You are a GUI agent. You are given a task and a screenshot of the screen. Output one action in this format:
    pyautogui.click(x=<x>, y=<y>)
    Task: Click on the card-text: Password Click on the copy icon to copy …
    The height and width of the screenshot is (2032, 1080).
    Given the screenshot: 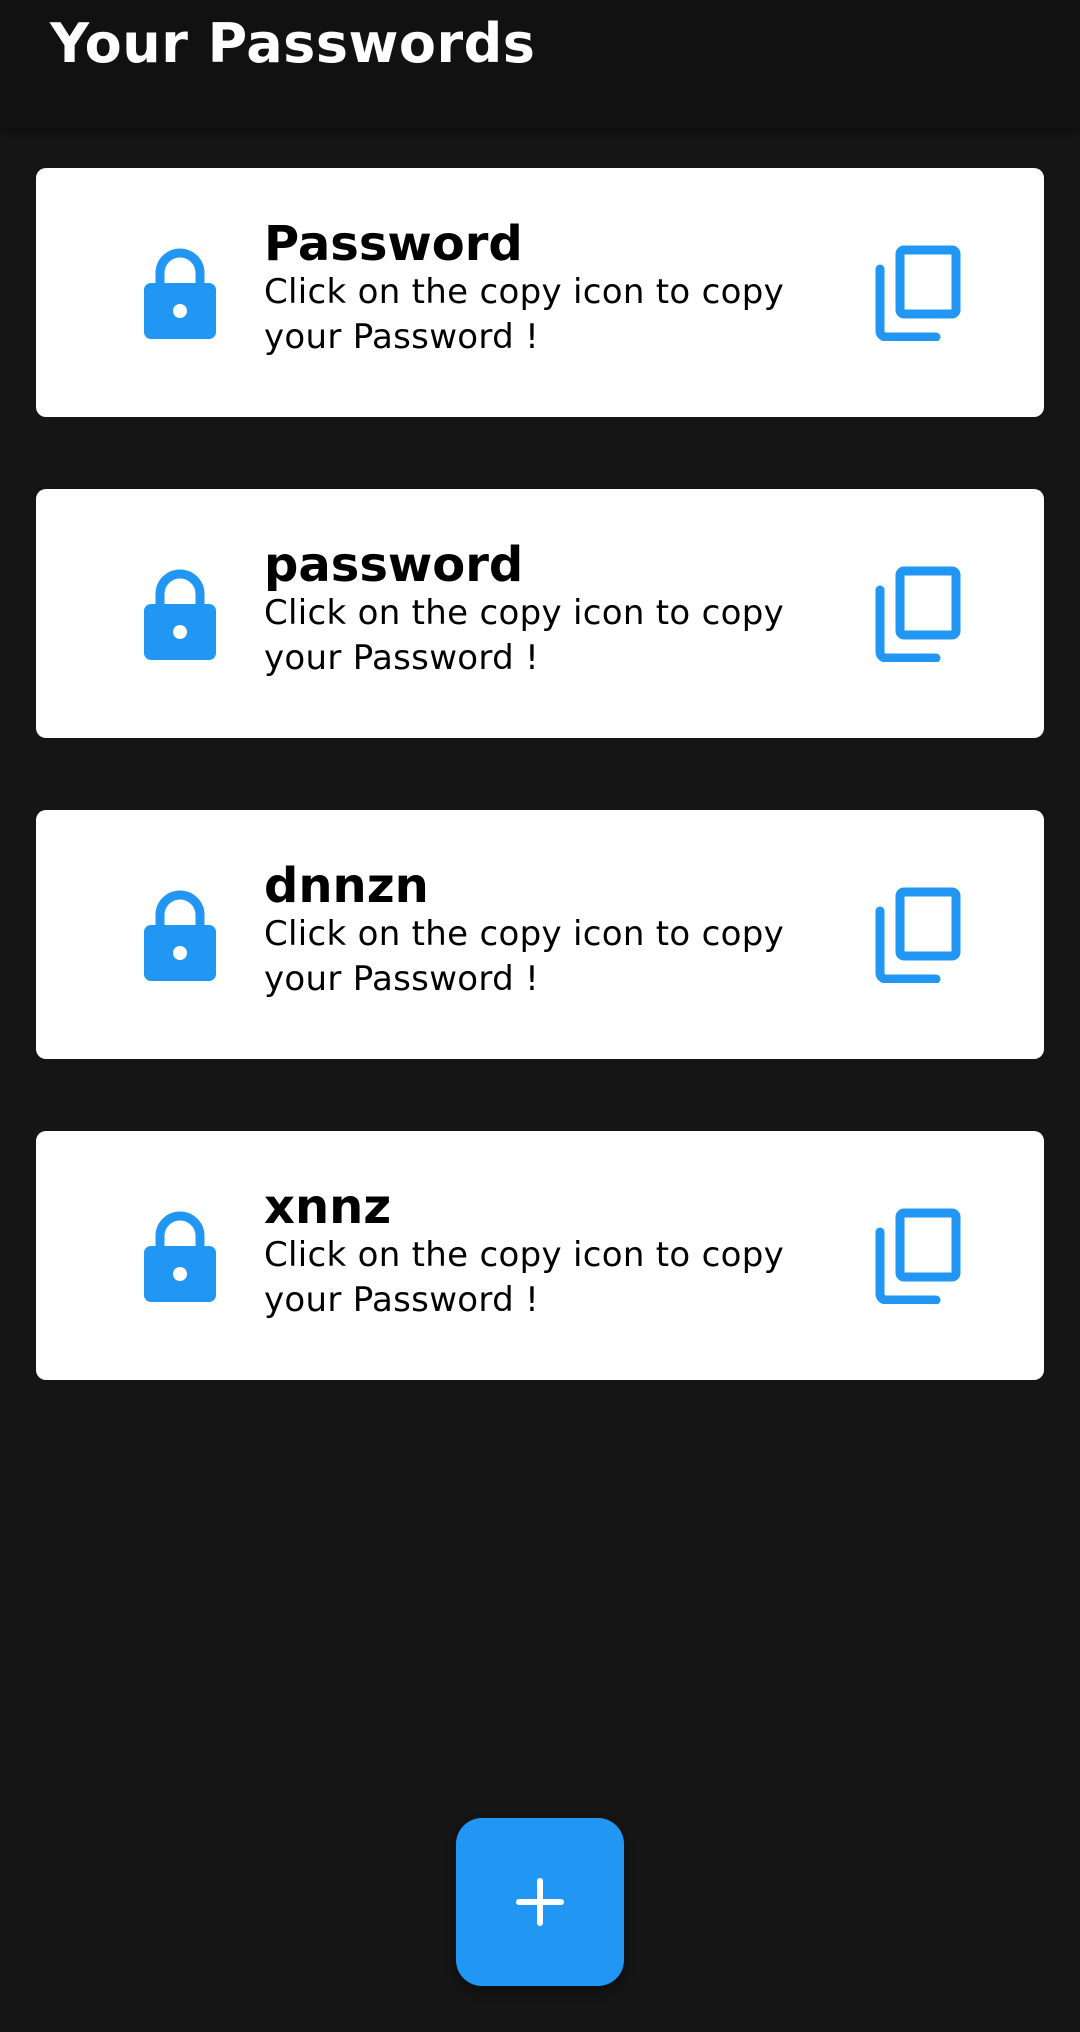 What is the action you would take?
    pyautogui.click(x=564, y=289)
    